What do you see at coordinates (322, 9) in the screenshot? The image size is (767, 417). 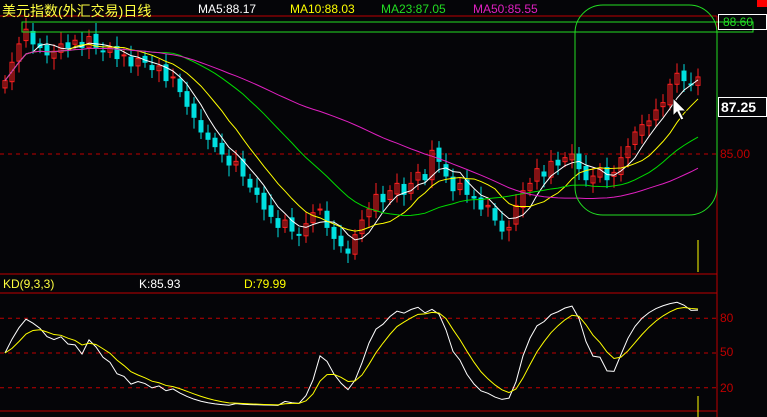 I see `ma10-label: MA10:88.03` at bounding box center [322, 9].